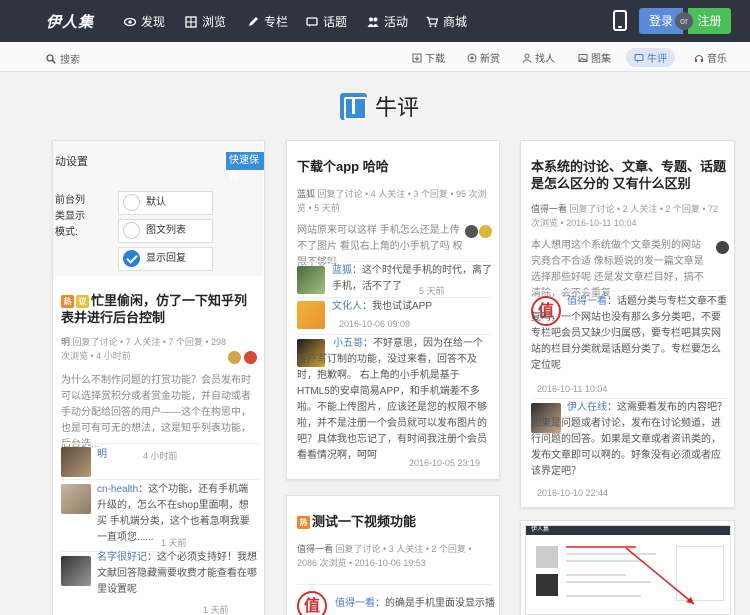  I want to click on card-title-link: 热测试一下视频功能, so click(394, 521).